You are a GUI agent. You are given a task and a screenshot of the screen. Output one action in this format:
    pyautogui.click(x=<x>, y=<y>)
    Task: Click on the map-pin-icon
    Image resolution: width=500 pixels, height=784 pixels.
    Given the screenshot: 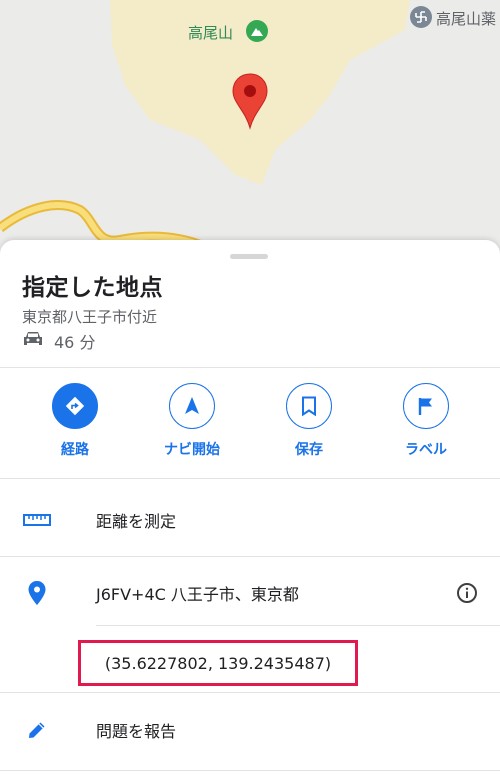 What is the action you would take?
    pyautogui.click(x=250, y=101)
    